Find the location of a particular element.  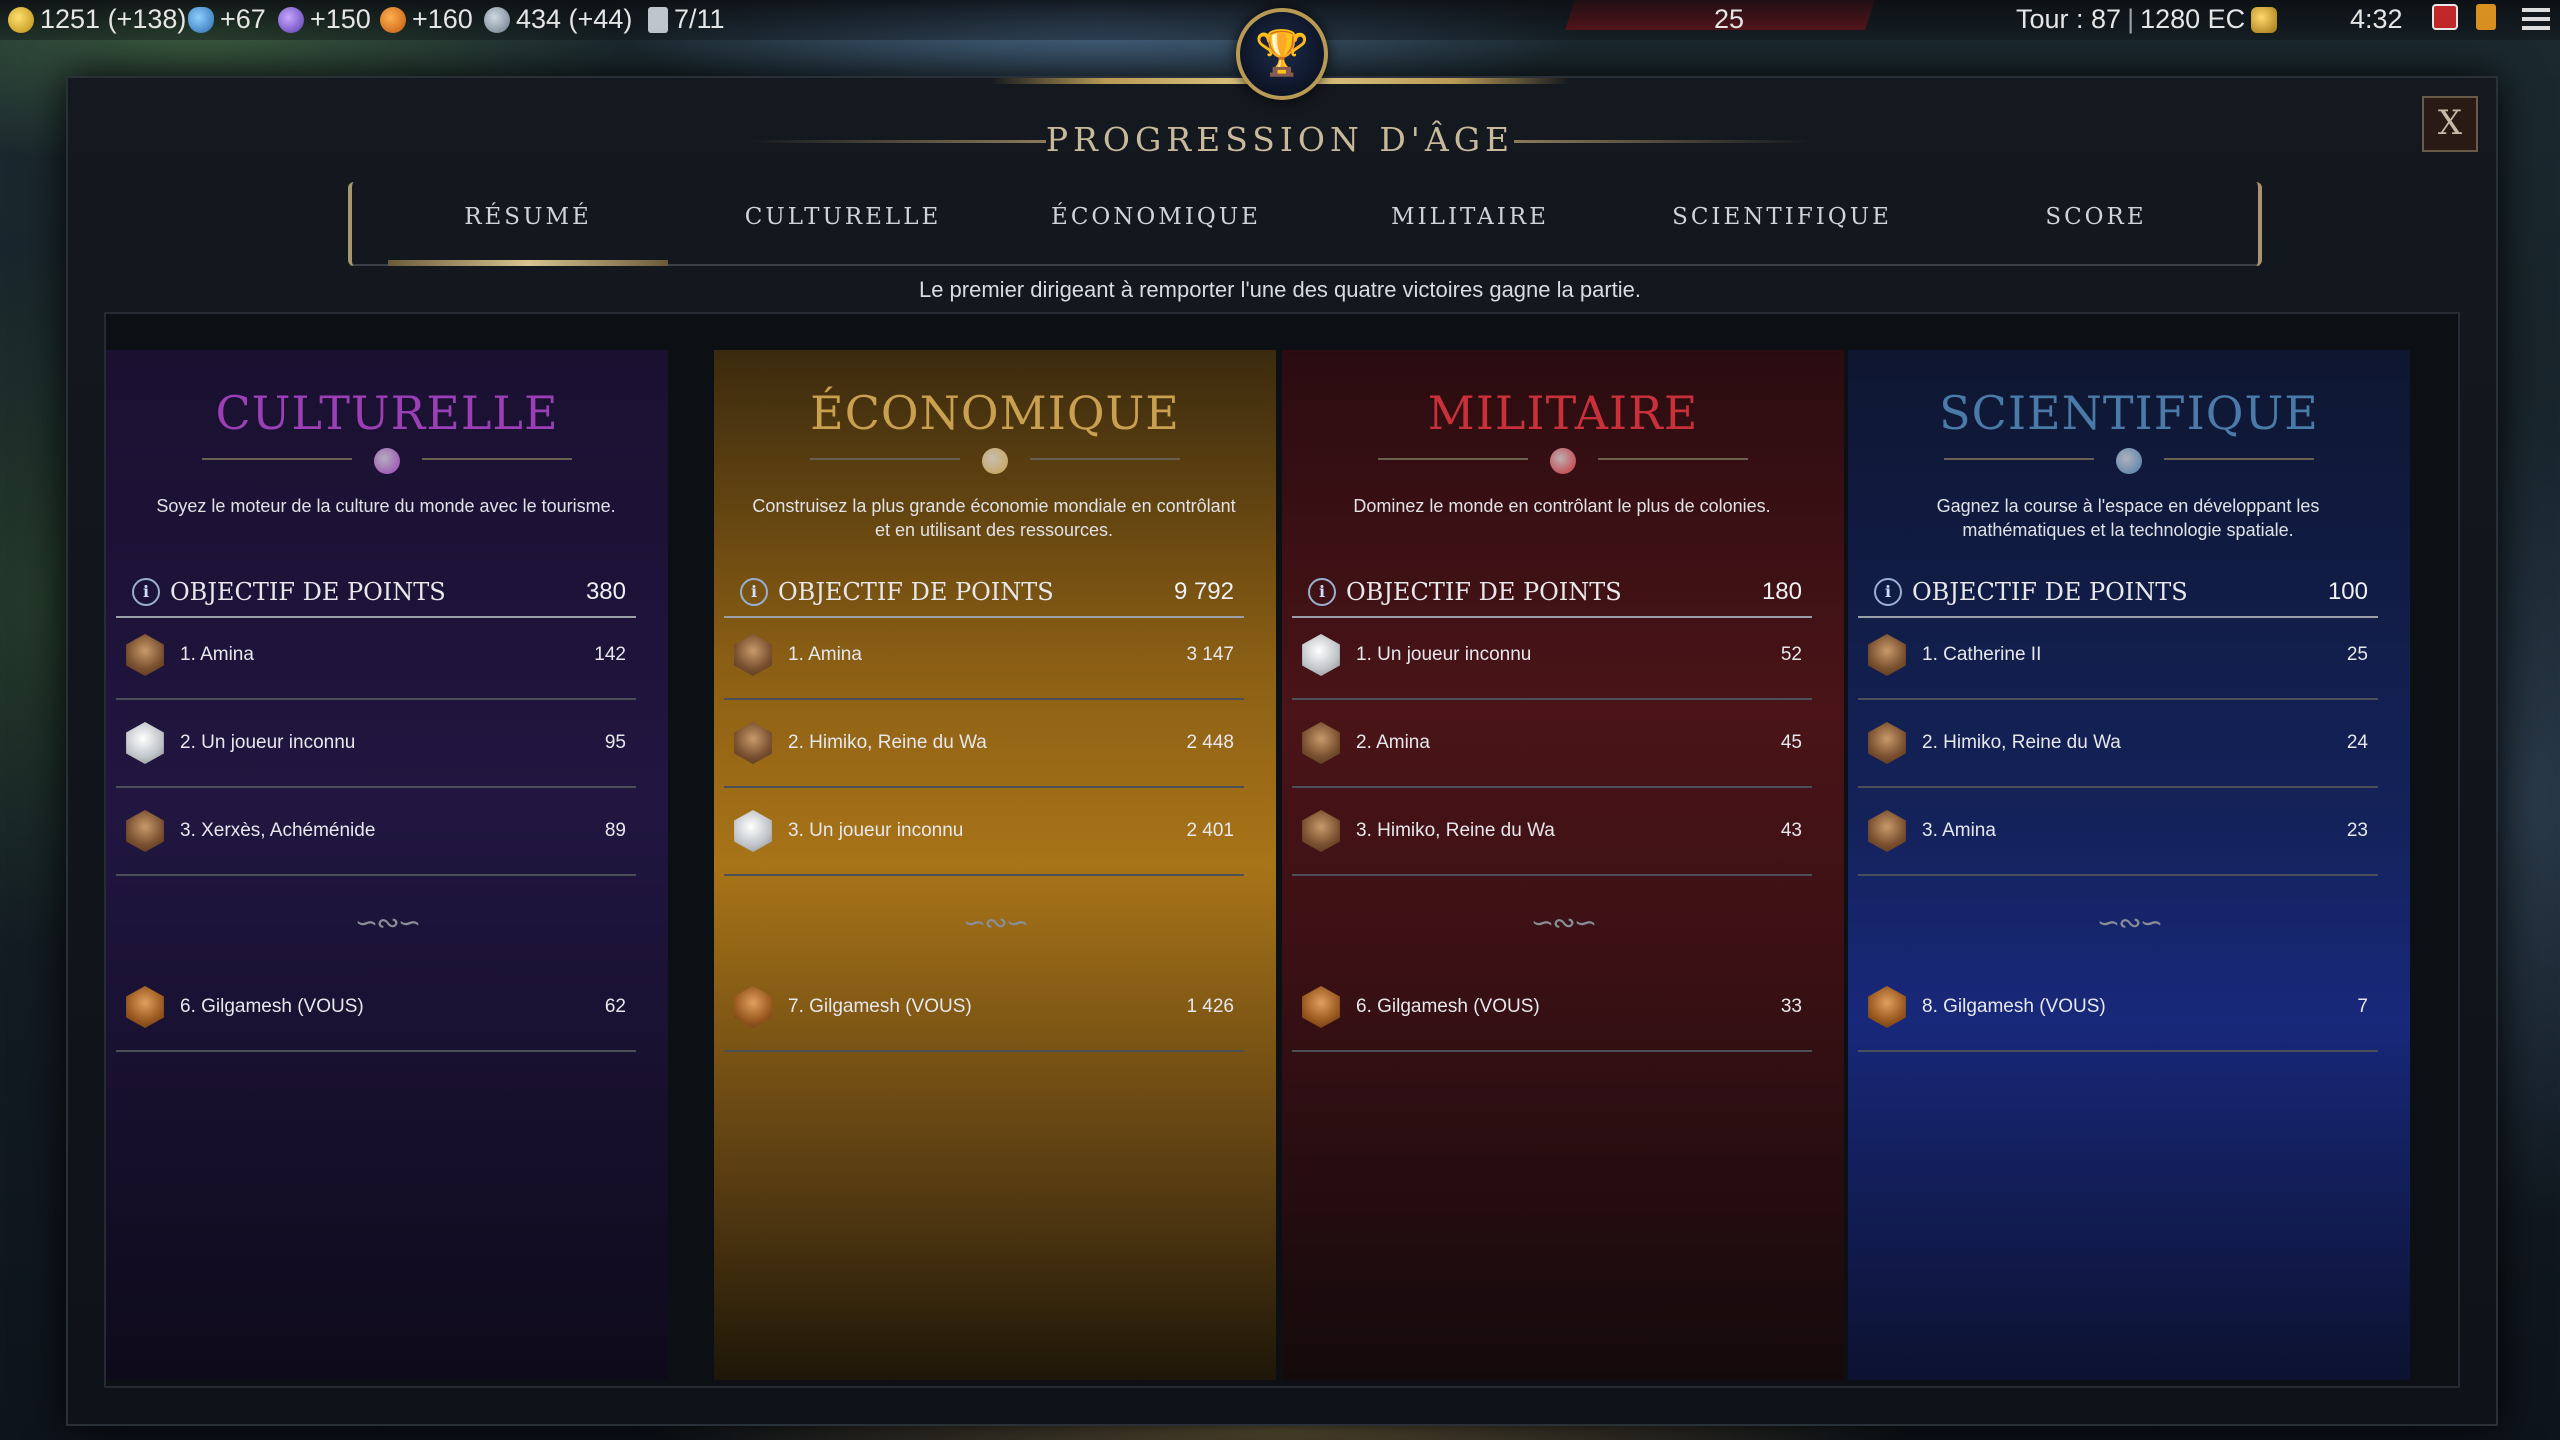

player-row: 6. Gilgamesh (VOUS) 33 is located at coordinates (1552, 1008).